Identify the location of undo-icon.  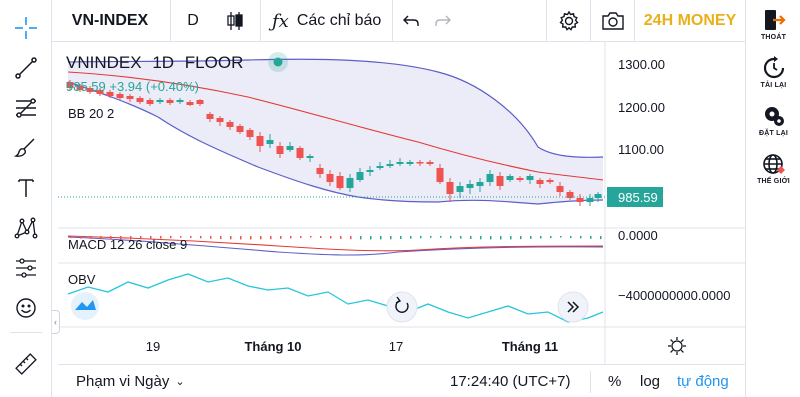
(411, 21).